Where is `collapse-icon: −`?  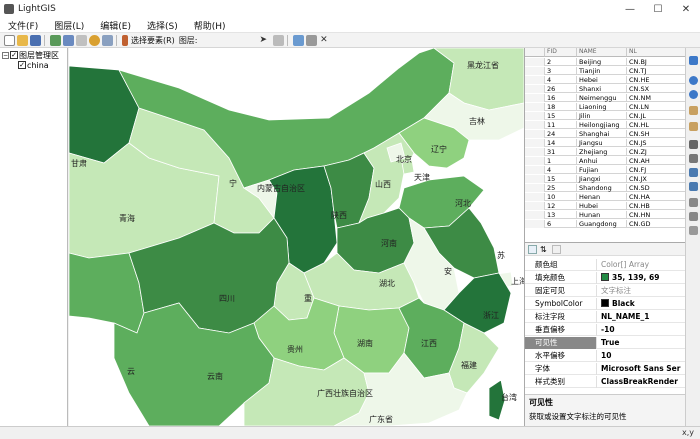 collapse-icon: − is located at coordinates (5, 55).